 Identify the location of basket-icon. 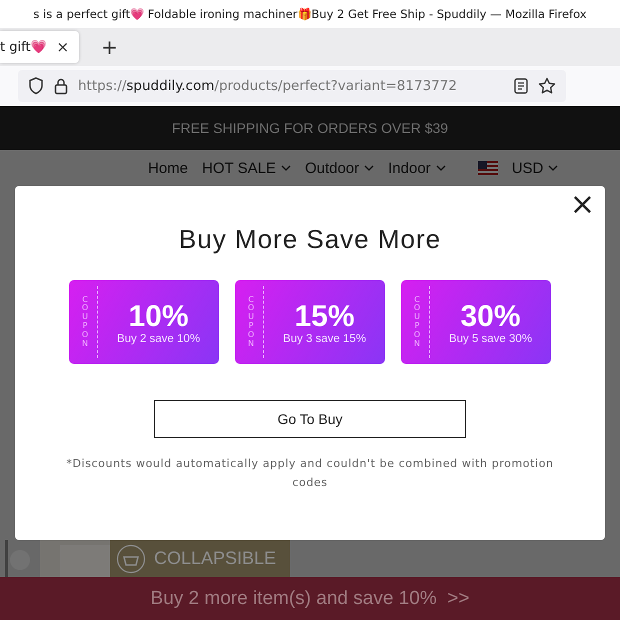
(131, 559).